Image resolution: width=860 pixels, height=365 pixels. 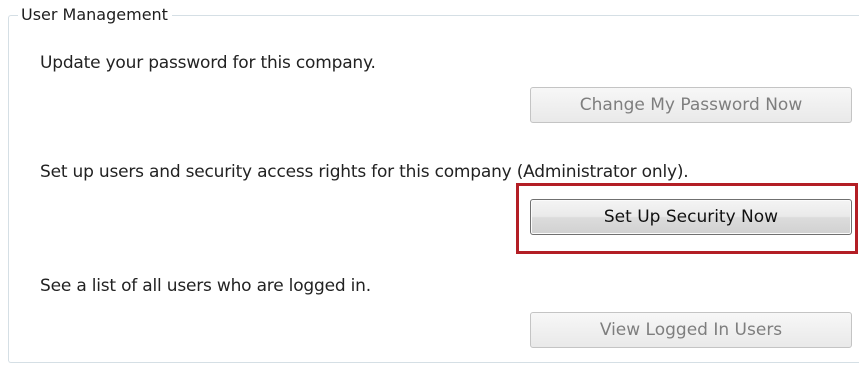 What do you see at coordinates (208, 63) in the screenshot?
I see `password-description: Update your password for this company.` at bounding box center [208, 63].